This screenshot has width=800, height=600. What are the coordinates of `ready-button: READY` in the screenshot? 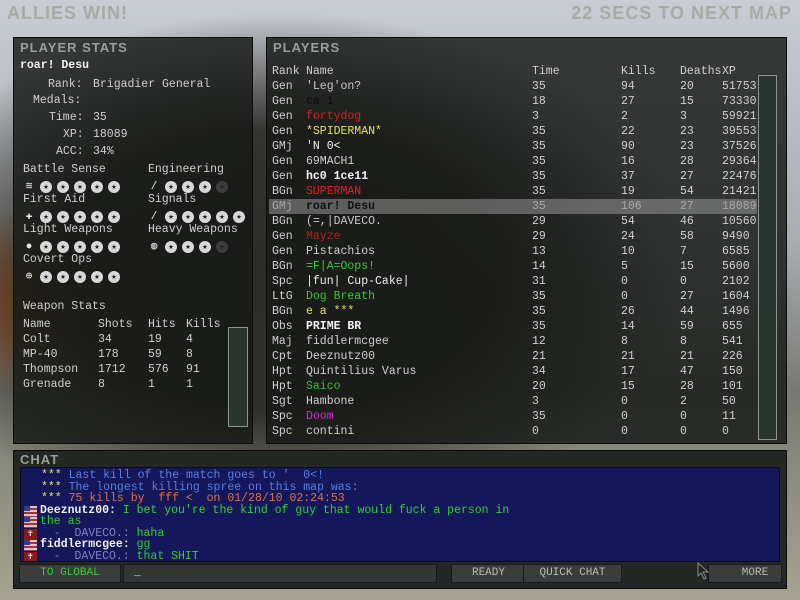 It's located at (488, 573).